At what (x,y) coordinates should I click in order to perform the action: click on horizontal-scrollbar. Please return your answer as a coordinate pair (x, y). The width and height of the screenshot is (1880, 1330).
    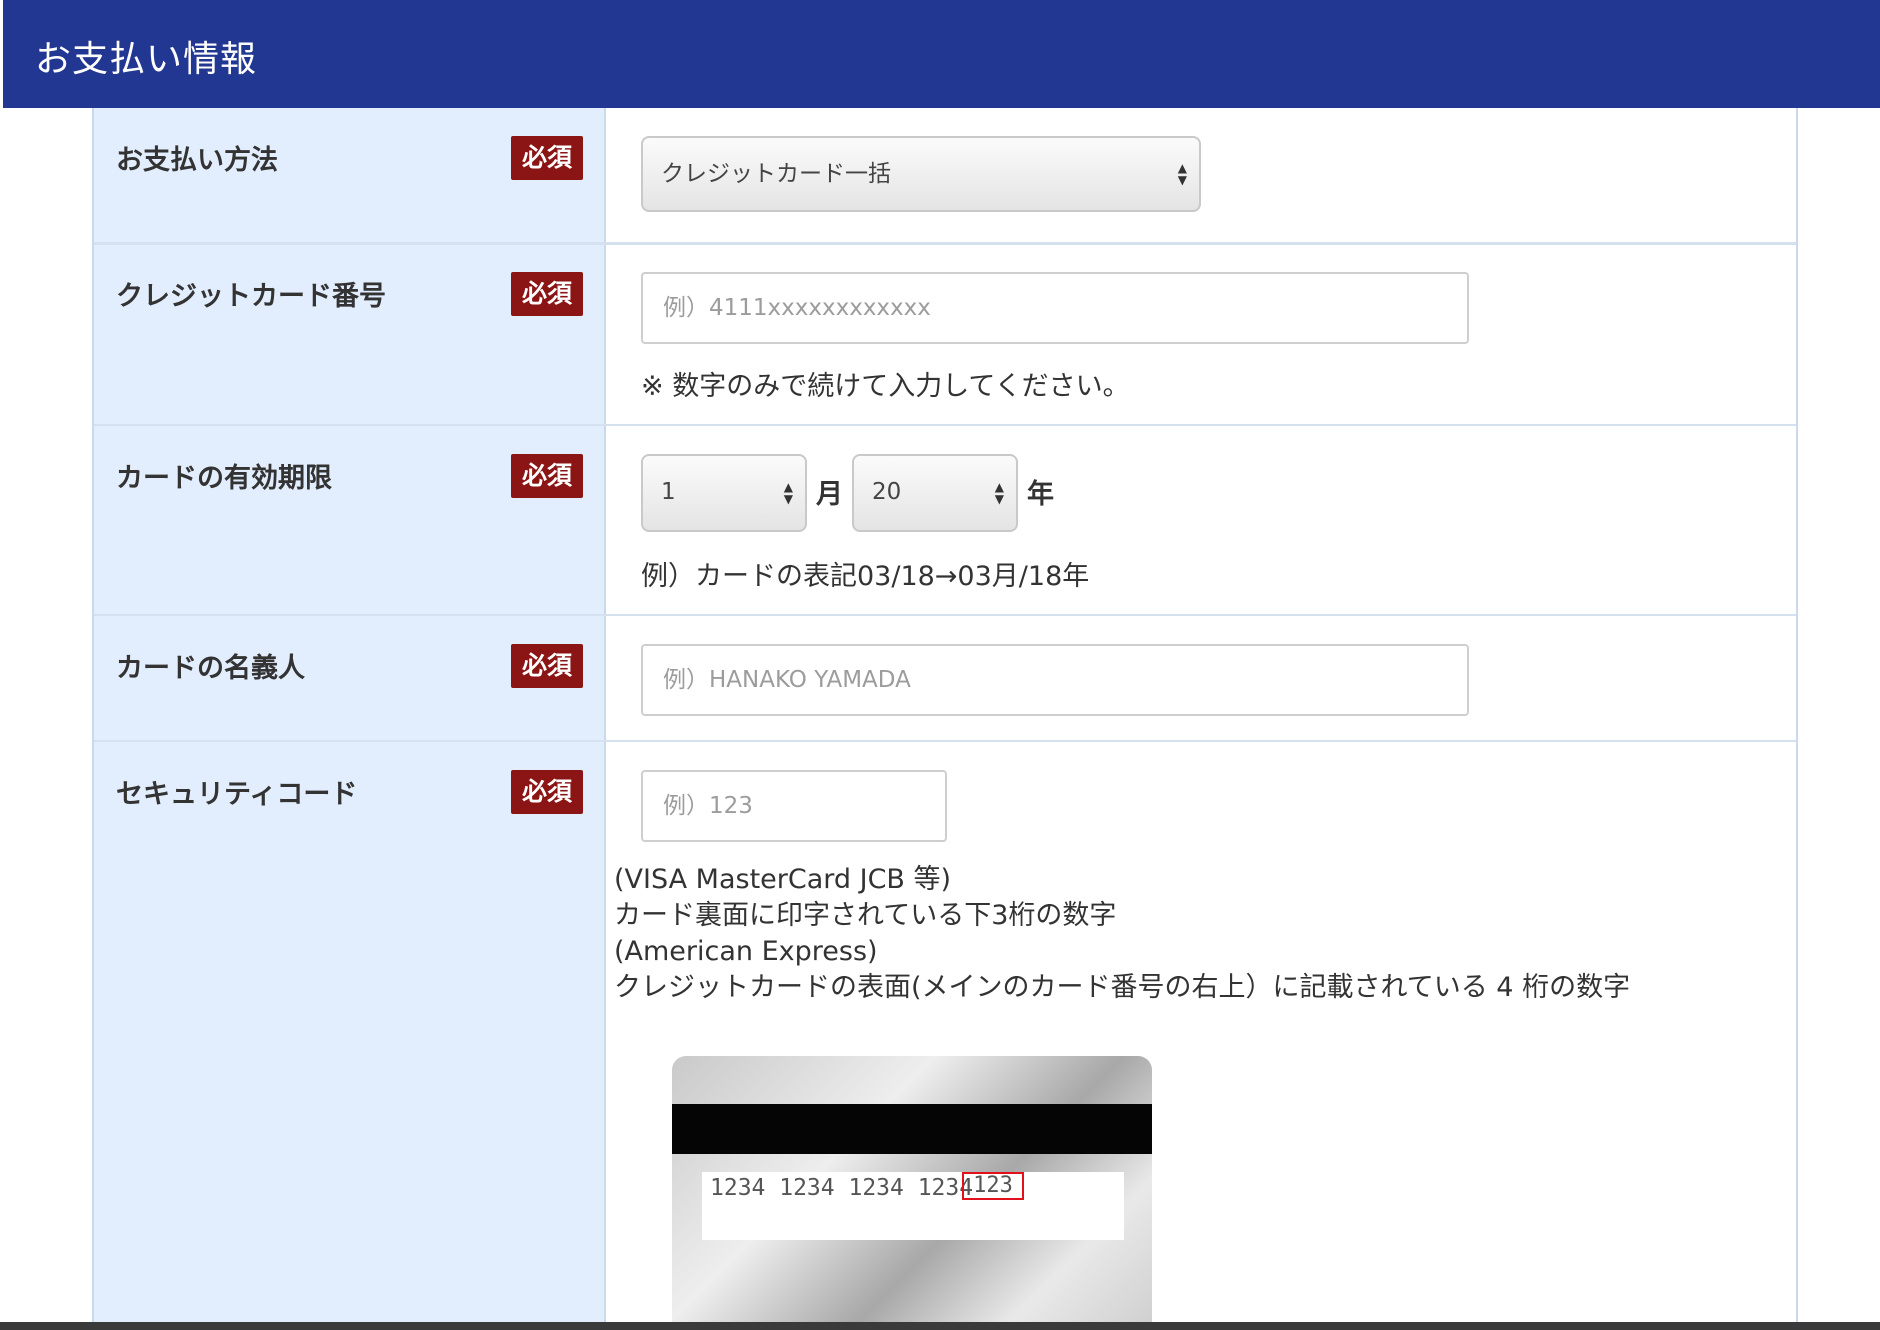
    Looking at the image, I should click on (940, 1326).